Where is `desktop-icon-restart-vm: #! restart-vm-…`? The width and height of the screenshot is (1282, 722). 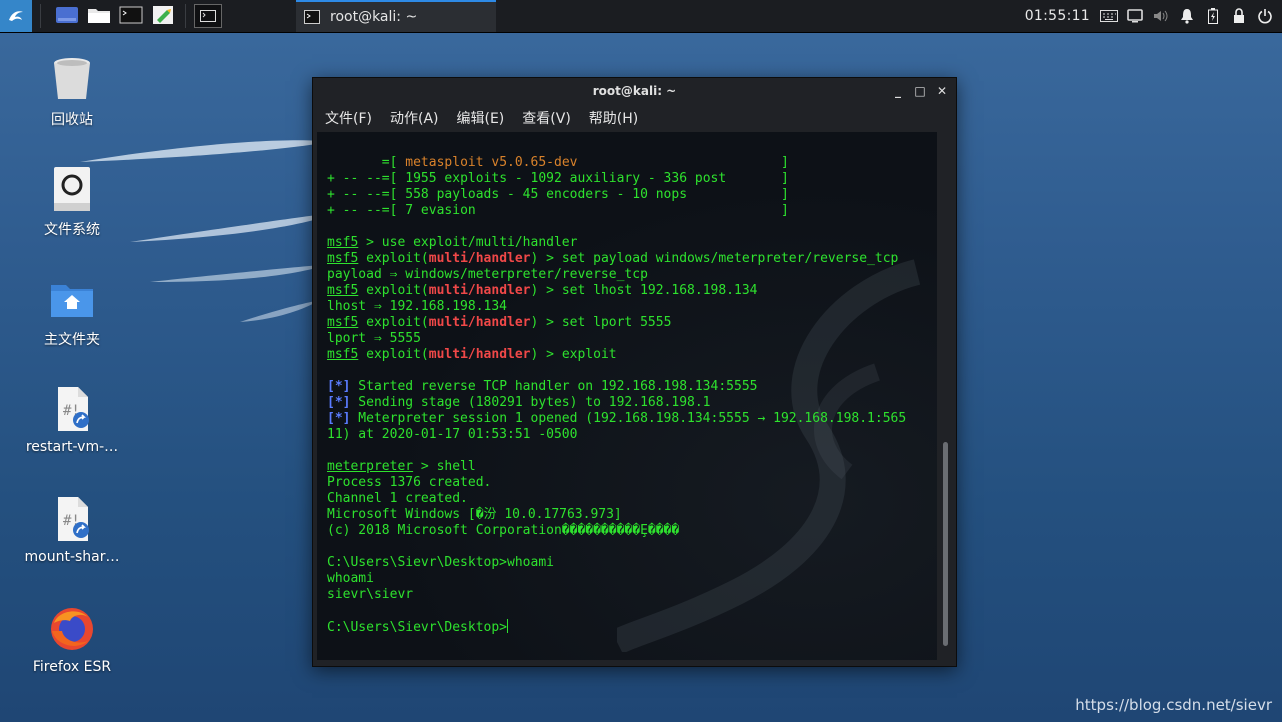
desktop-icon-restart-vm: #! restart-vm-… is located at coordinates (72, 420).